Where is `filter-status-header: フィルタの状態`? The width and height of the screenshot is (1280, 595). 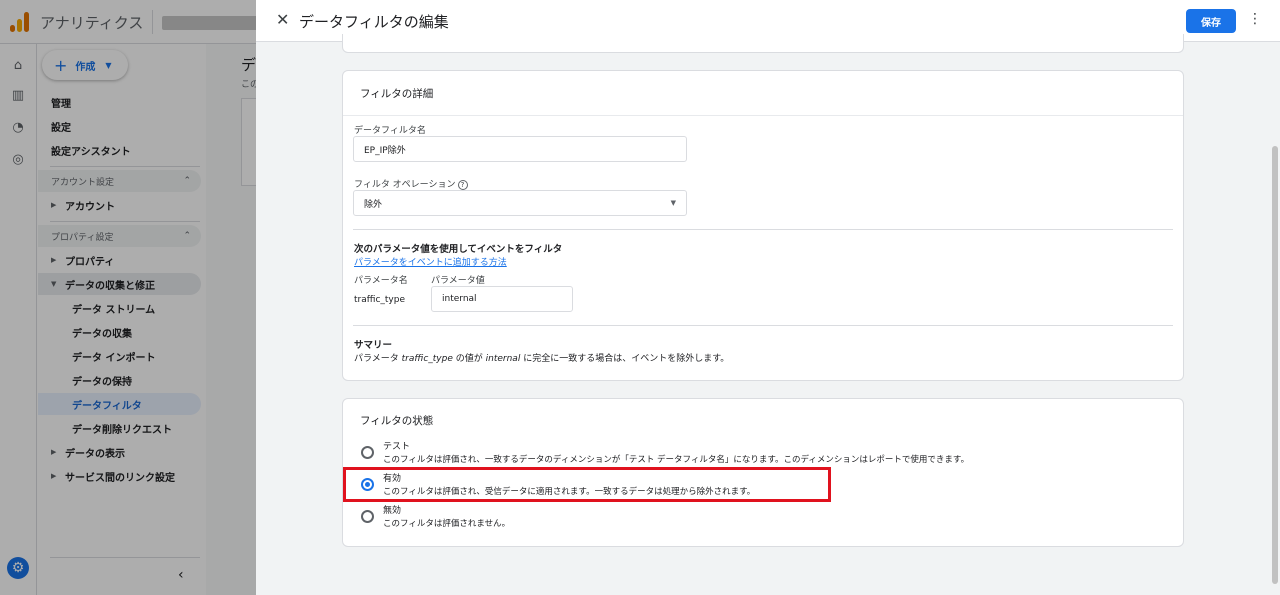 filter-status-header: フィルタの状態 is located at coordinates (397, 421).